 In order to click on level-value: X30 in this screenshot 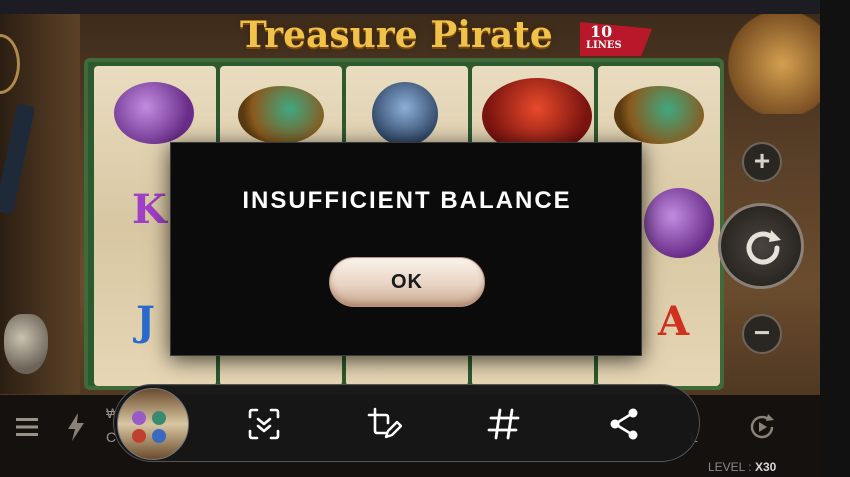, I will do `click(765, 467)`.